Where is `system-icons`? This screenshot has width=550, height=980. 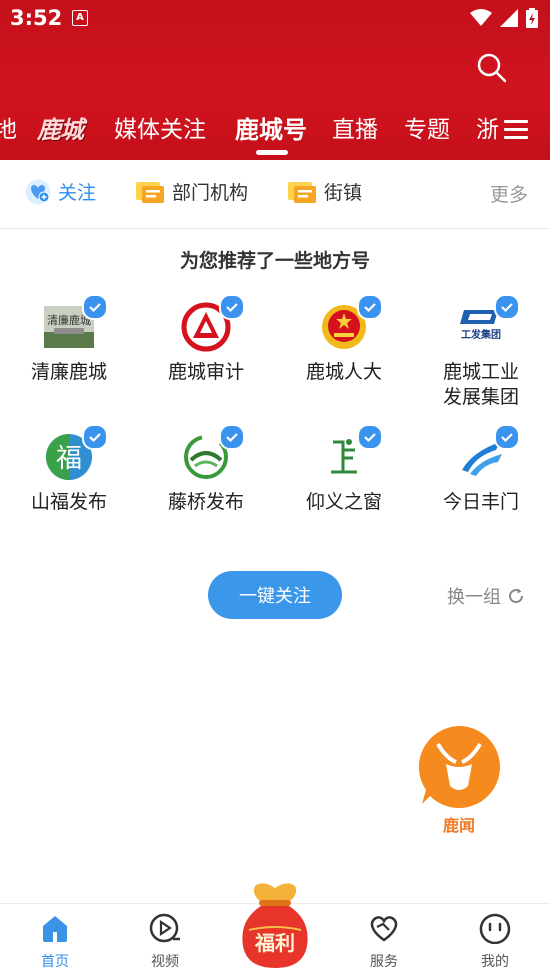 system-icons is located at coordinates (504, 18).